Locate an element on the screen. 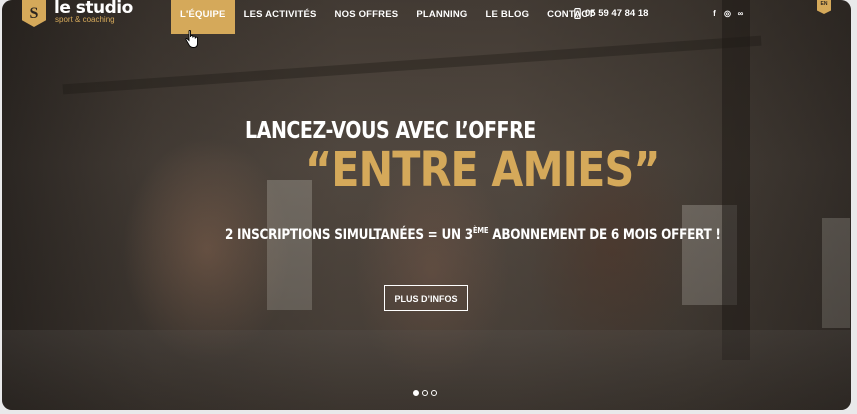 The width and height of the screenshot is (857, 414). hero-subtitle-part: 2 INSCRIPTIONS SIMULTANÉES = UN 3 is located at coordinates (349, 235).